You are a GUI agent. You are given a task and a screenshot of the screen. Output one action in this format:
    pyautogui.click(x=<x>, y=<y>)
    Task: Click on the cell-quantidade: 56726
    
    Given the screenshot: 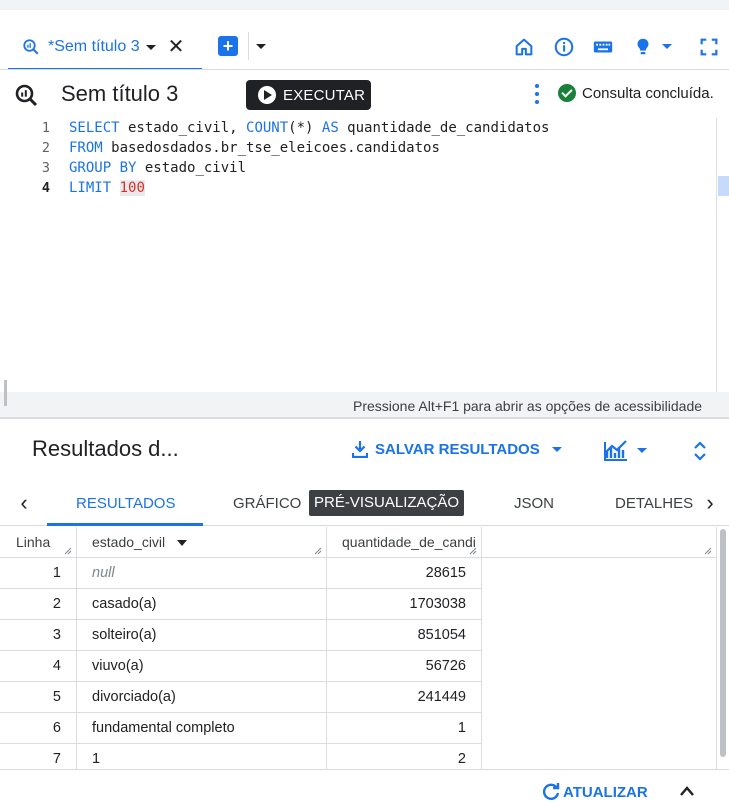 What is the action you would take?
    pyautogui.click(x=404, y=666)
    